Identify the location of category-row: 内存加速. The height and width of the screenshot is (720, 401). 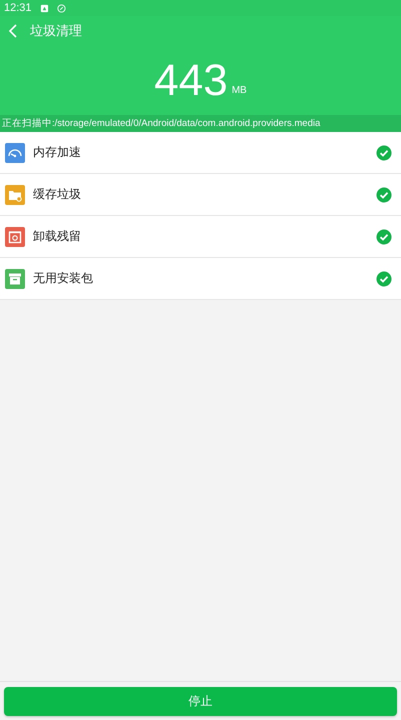
(200, 153).